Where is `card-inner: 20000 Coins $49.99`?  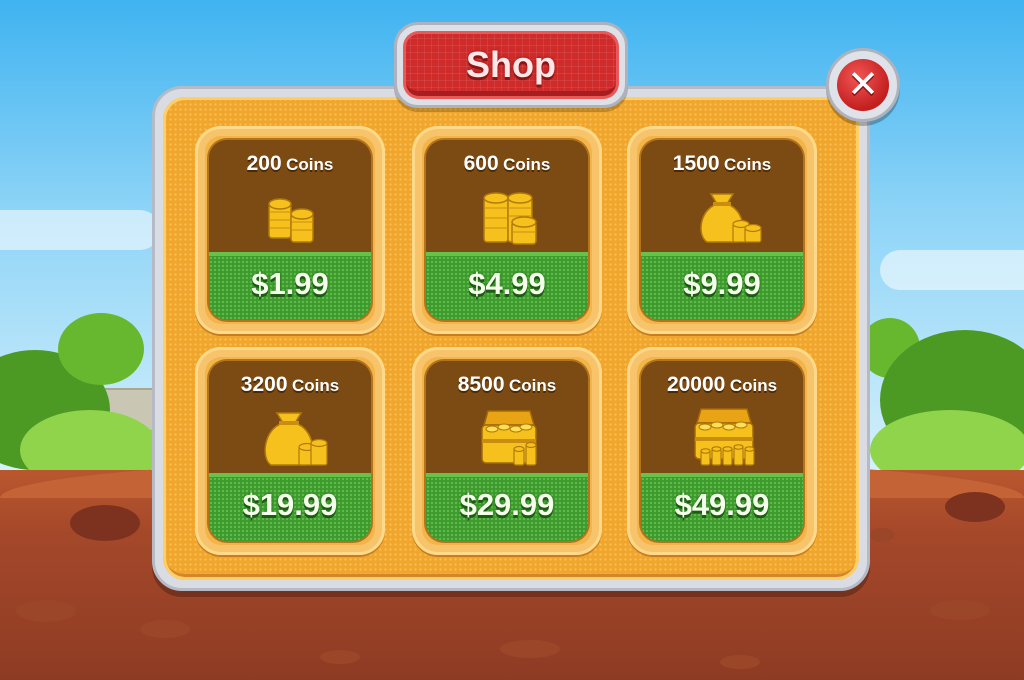
card-inner: 20000 Coins $49.99 is located at coordinates (722, 451).